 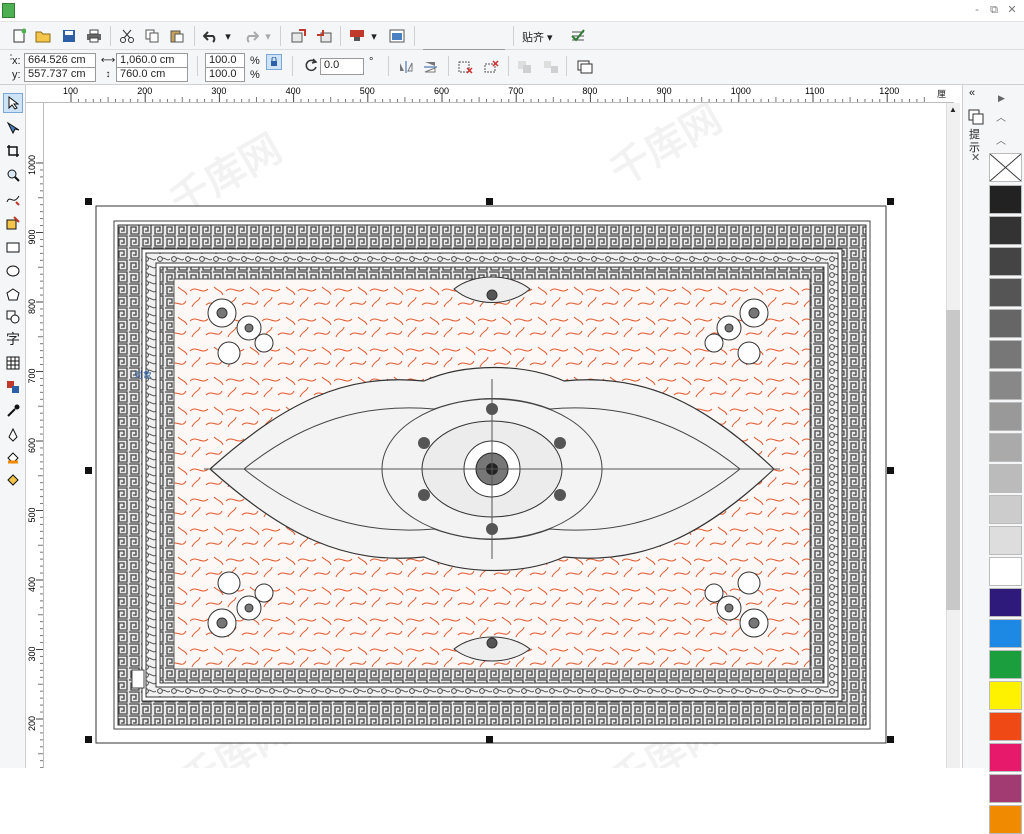 I want to click on polygon-tool-icon, so click(x=13, y=295).